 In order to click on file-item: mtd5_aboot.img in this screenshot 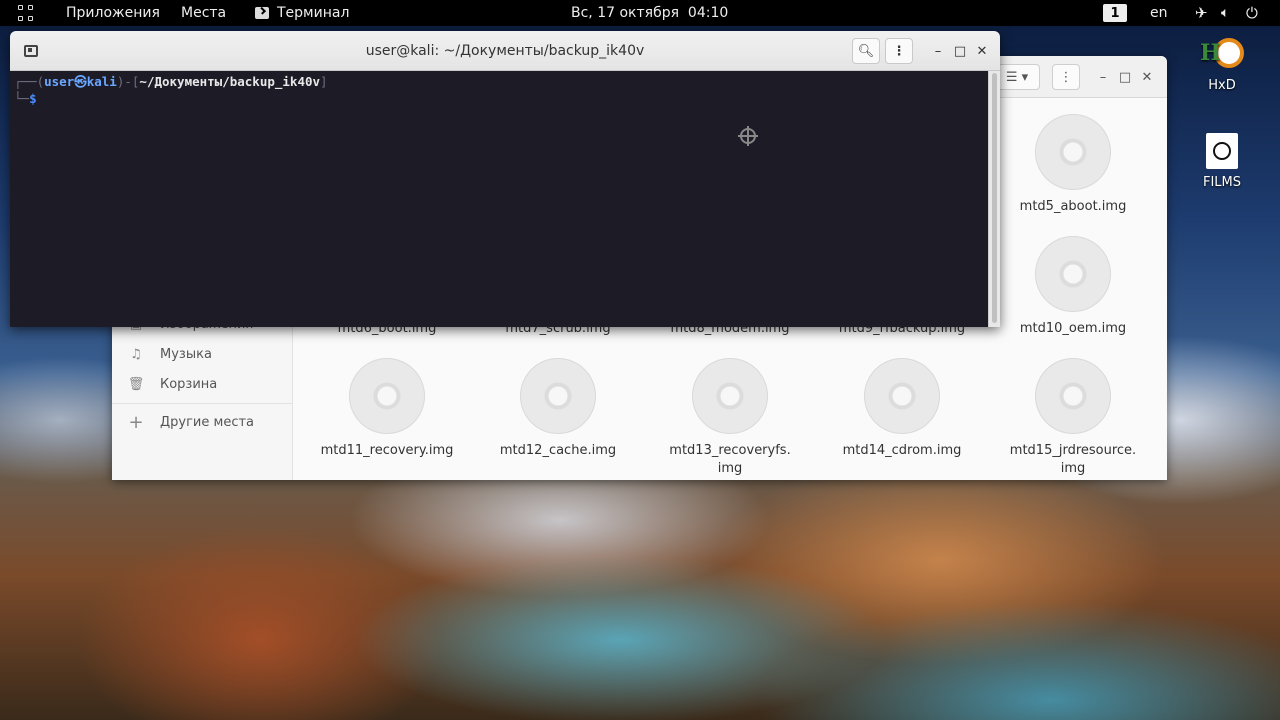, I will do `click(1073, 165)`.